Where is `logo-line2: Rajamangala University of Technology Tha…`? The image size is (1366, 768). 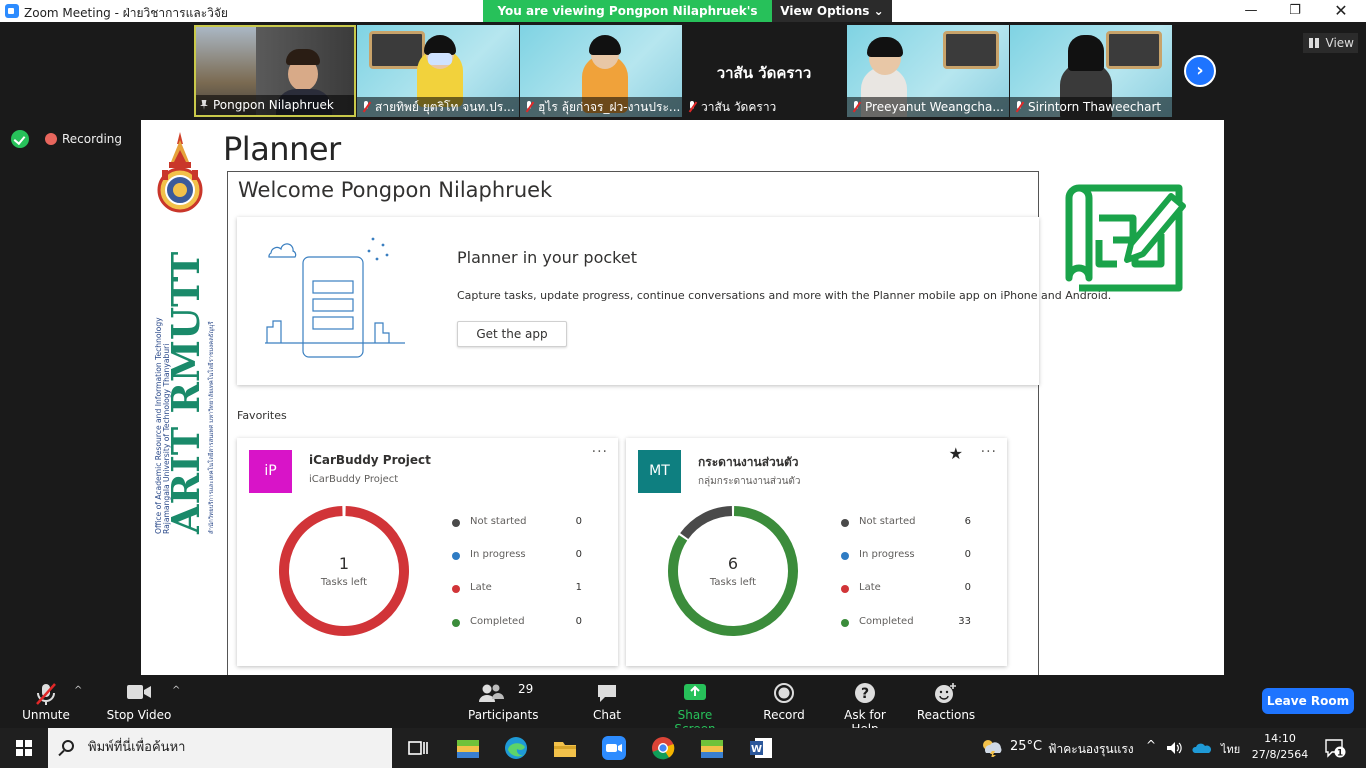
logo-line2: Rajamangala University of Technology Tha… is located at coordinates (166, 439).